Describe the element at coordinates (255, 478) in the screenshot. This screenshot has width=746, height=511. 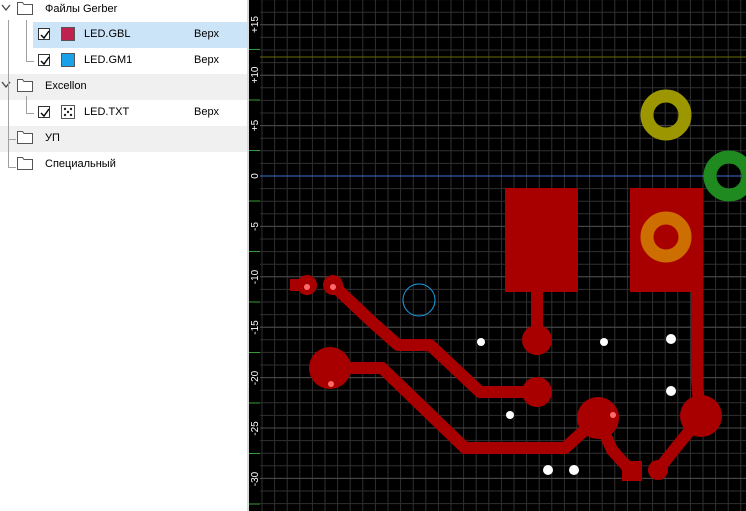
I see `ruler-label: -30` at that location.